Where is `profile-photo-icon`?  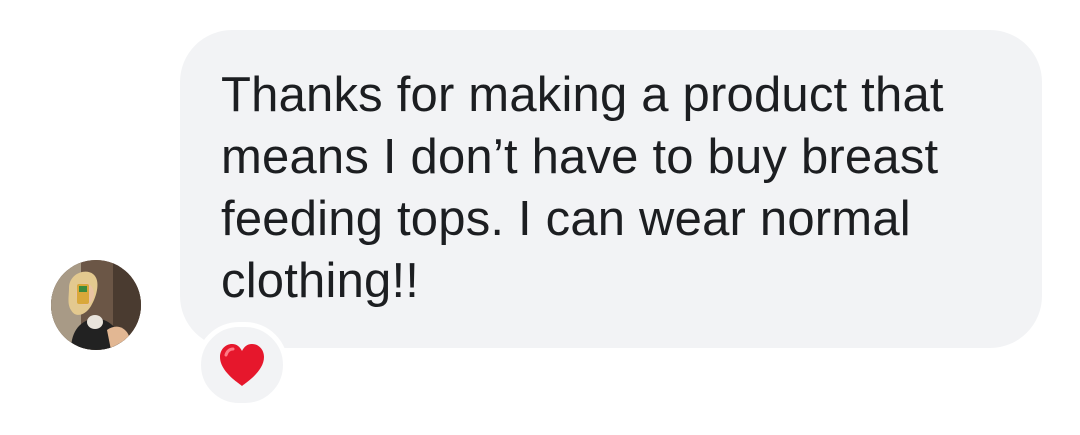 profile-photo-icon is located at coordinates (96, 305).